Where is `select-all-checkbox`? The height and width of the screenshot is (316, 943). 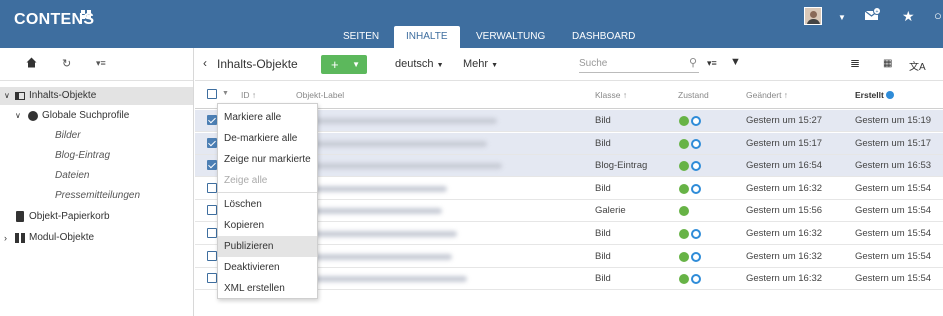
select-all-checkbox is located at coordinates (212, 94).